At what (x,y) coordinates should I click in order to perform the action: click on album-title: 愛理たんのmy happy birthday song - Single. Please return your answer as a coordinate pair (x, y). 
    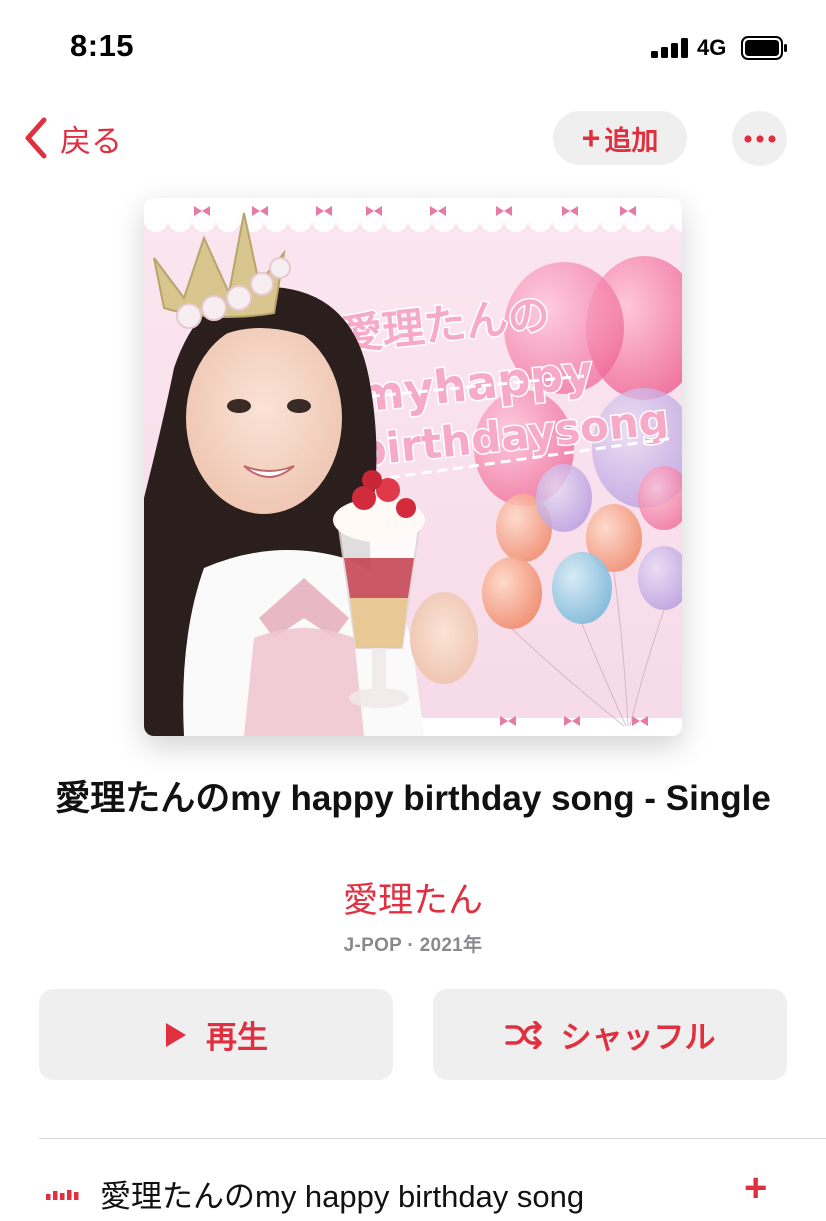
    Looking at the image, I should click on (413, 798).